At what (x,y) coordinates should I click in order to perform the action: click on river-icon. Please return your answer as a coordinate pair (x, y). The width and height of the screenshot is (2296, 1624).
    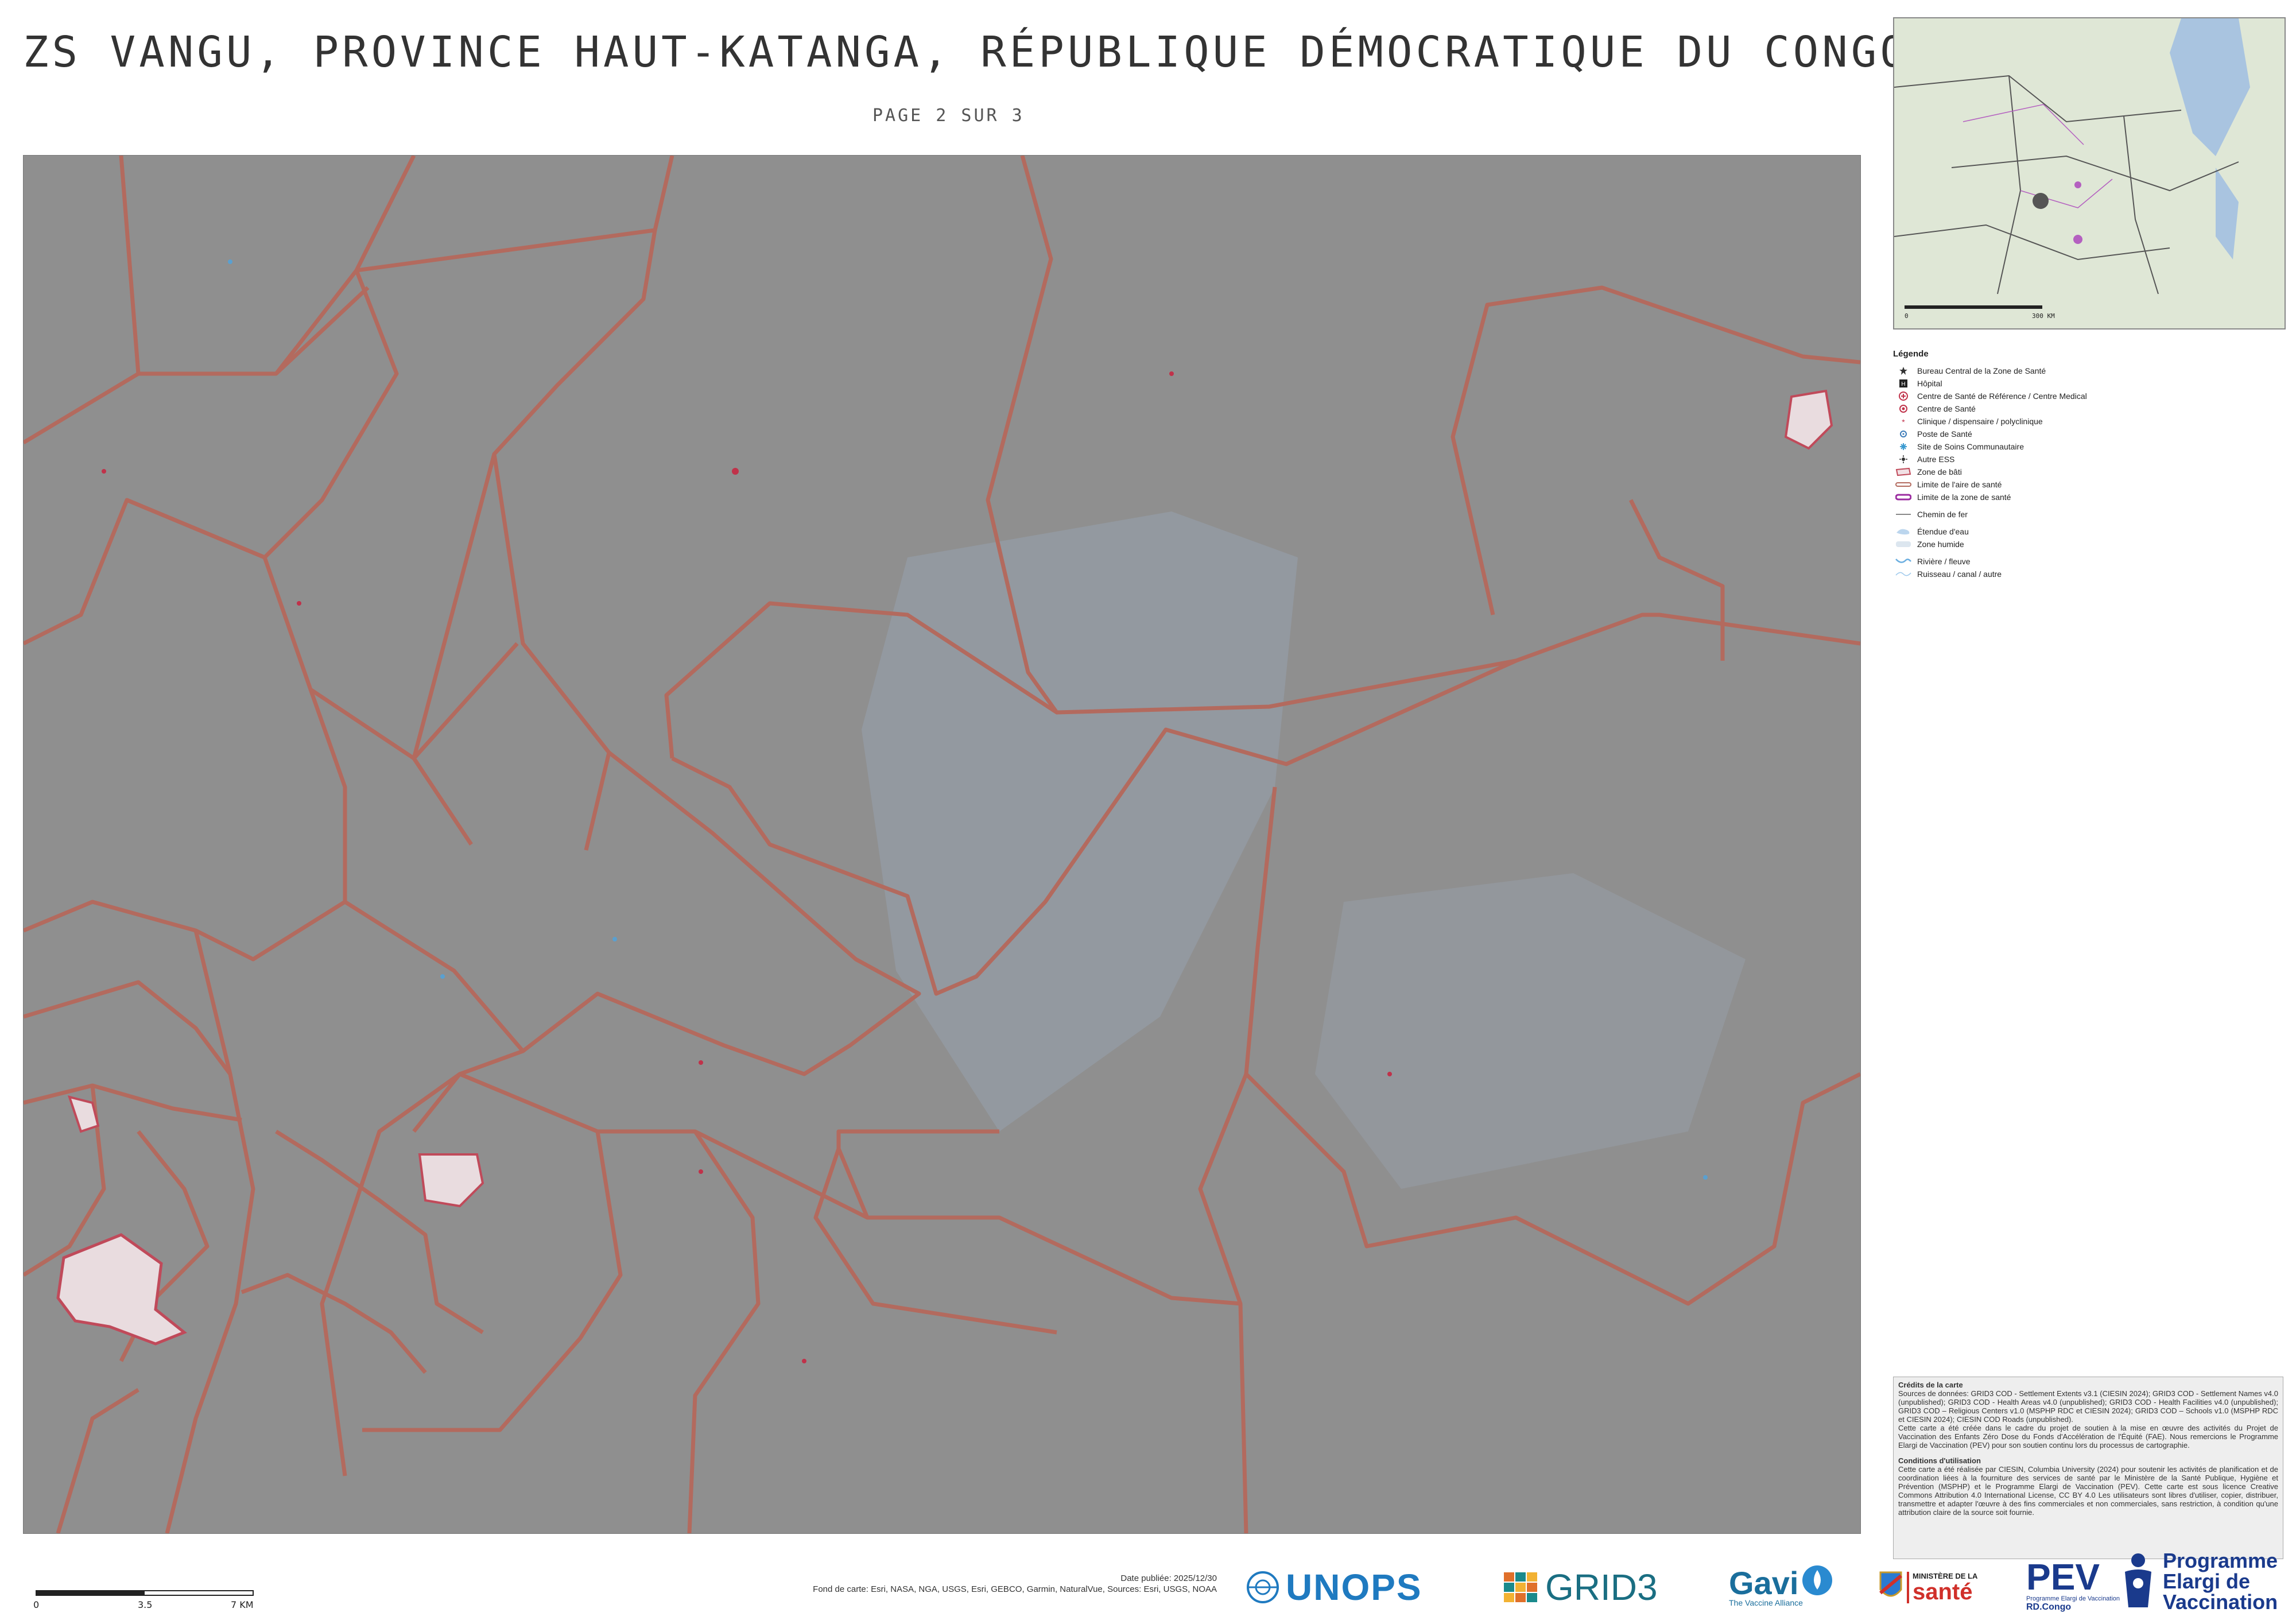
    Looking at the image, I should click on (1903, 561).